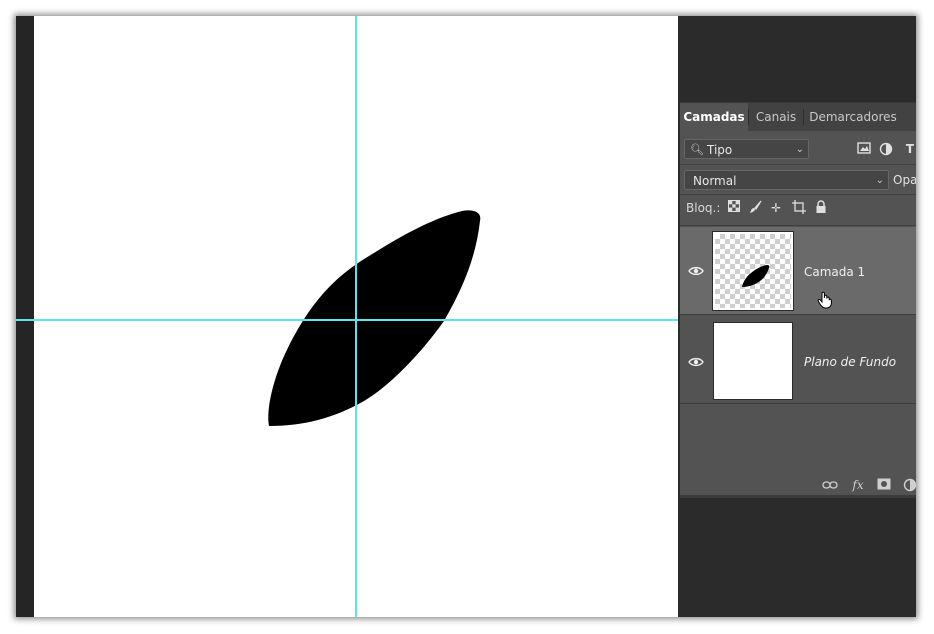 The width and height of the screenshot is (934, 634). Describe the element at coordinates (714, 117) in the screenshot. I see `tab-layers: Camadas` at that location.